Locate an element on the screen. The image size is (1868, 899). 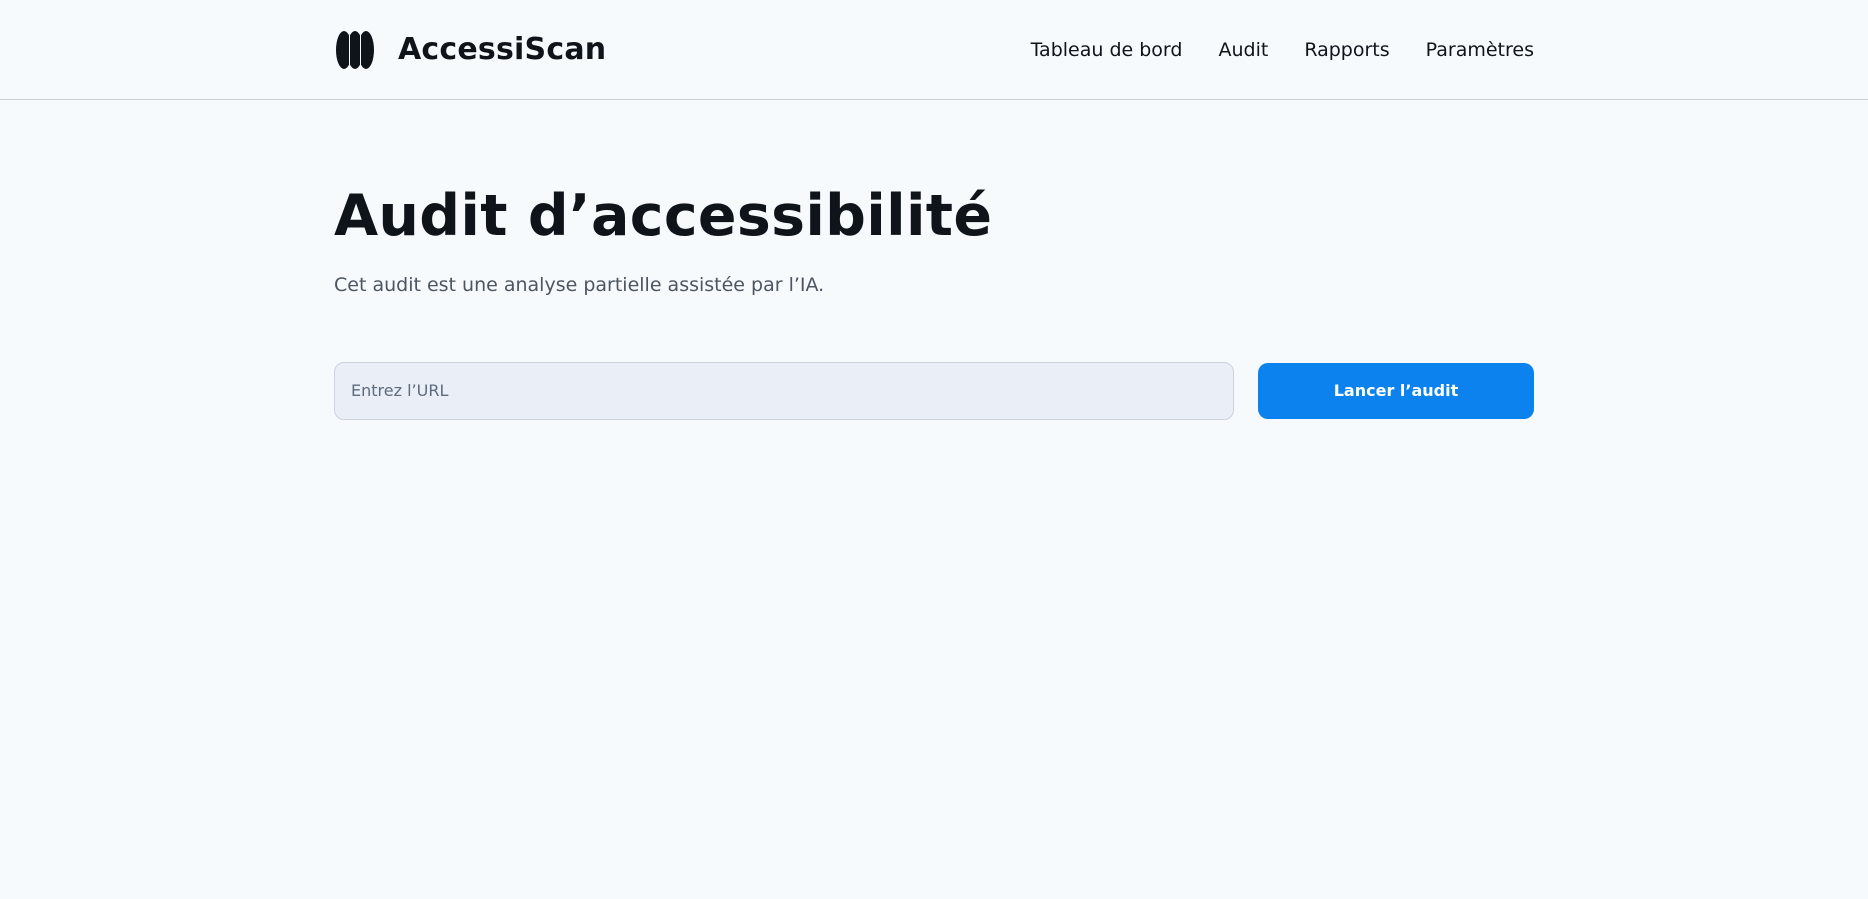
three-ovals-logo-icon is located at coordinates (355, 50).